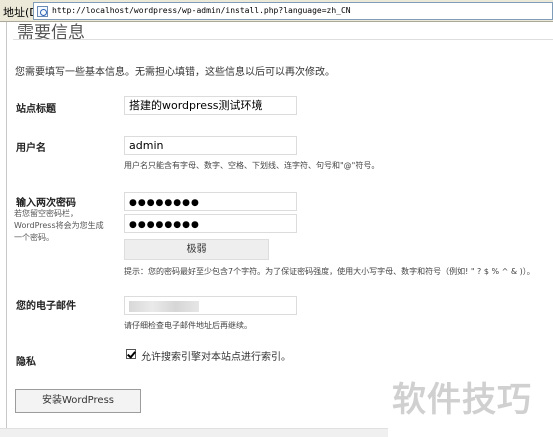  Describe the element at coordinates (210, 223) in the screenshot. I see `password-input-2: ●●●●●●●●` at that location.